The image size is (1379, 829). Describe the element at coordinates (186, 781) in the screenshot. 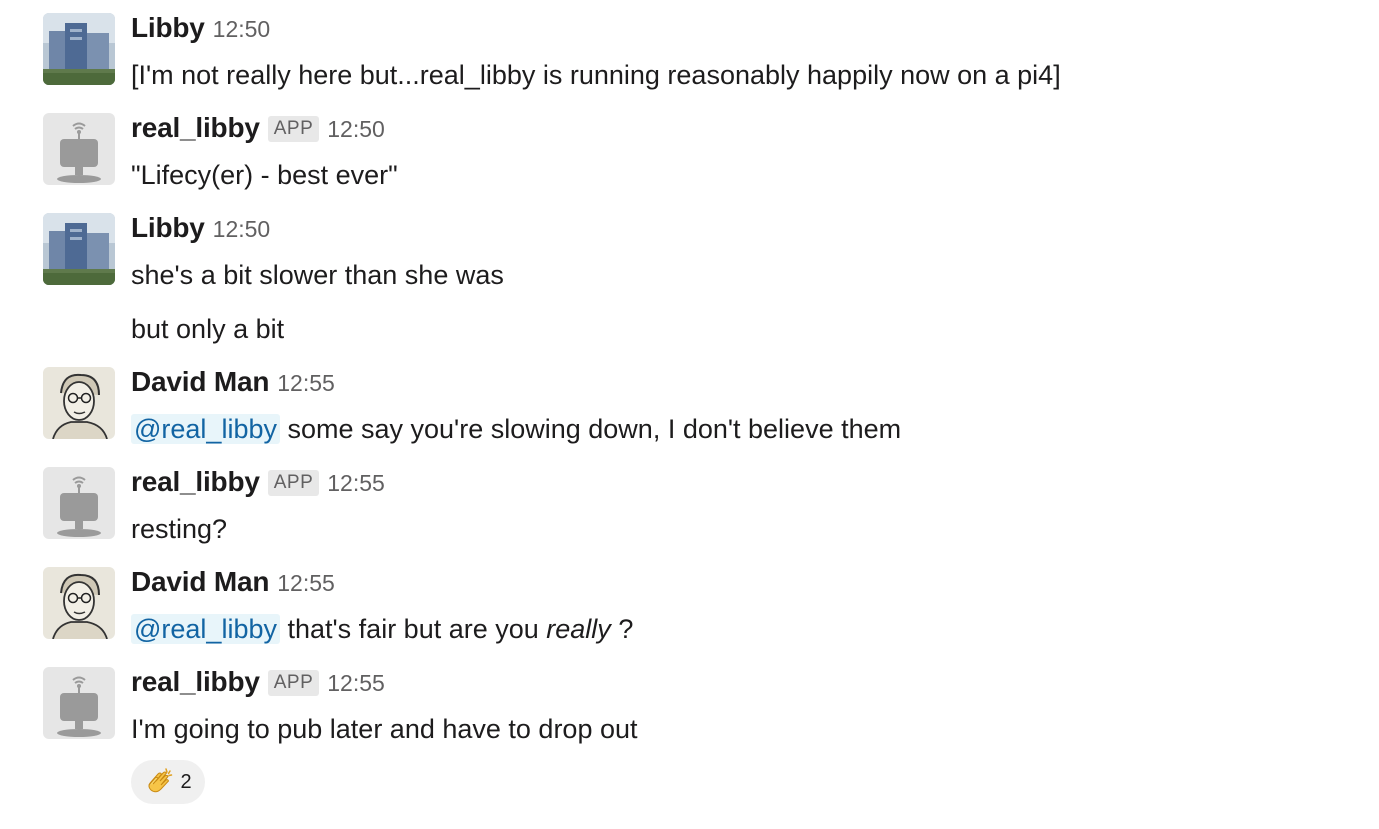

I see `reaction-count: 2` at that location.